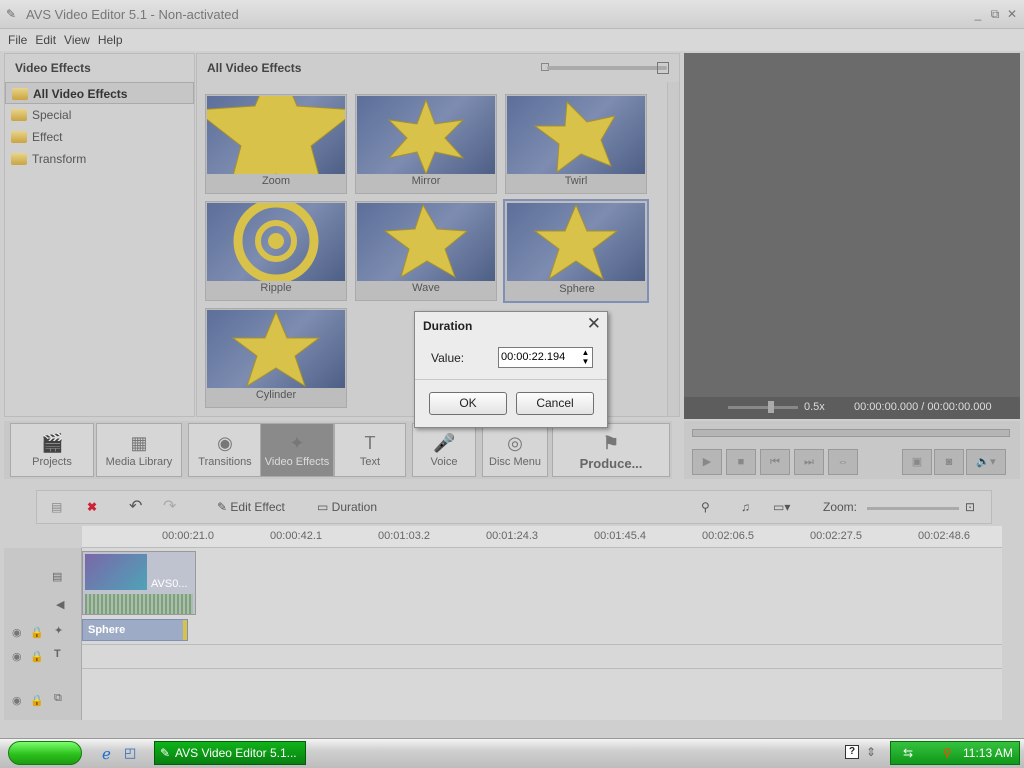 This screenshot has height=768, width=1024. I want to click on category-label: All Video Effects, so click(80, 94).